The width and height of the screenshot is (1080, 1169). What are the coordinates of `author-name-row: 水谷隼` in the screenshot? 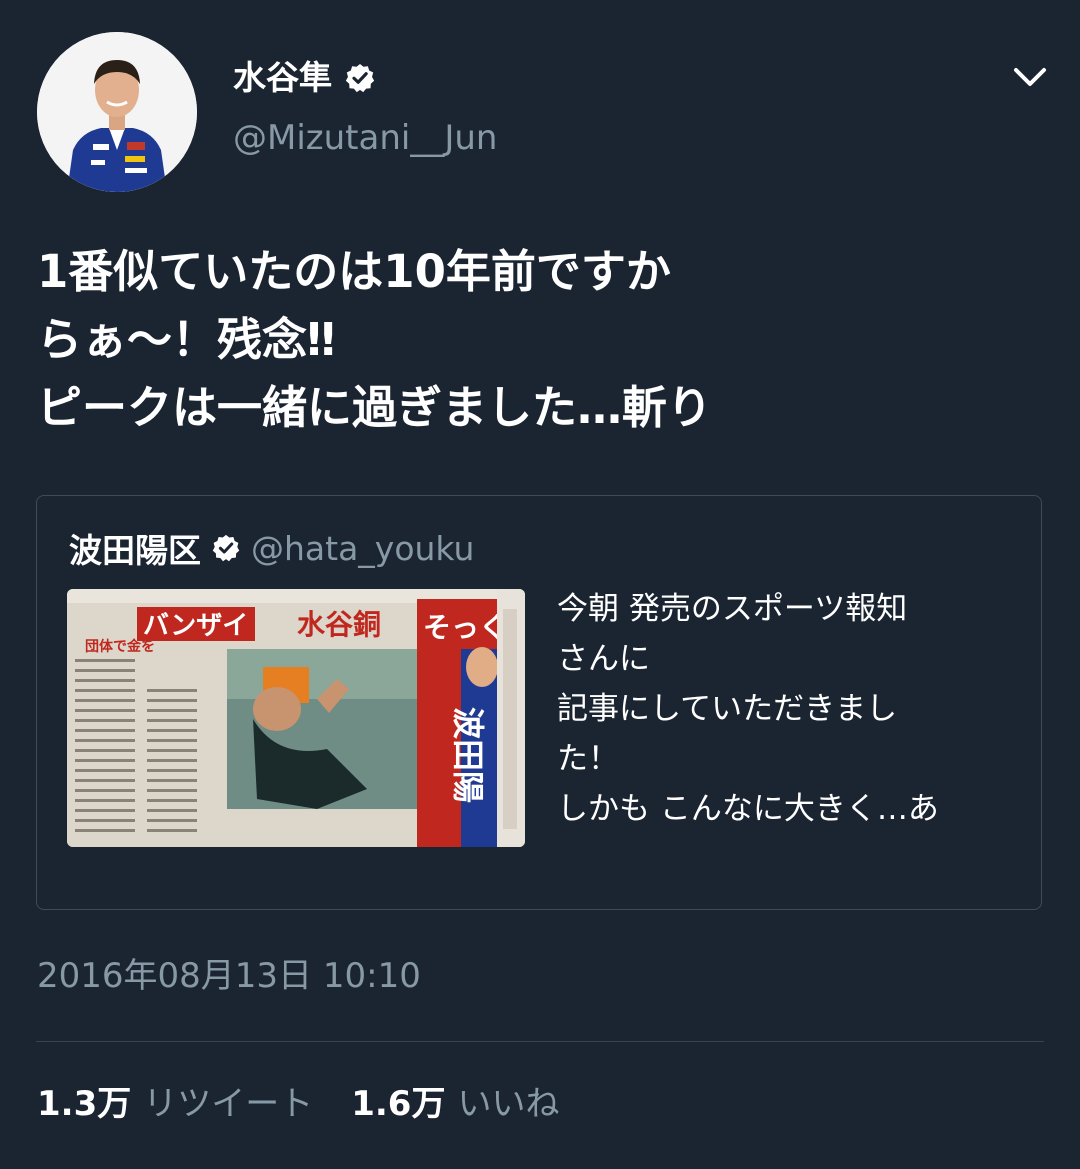 It's located at (304, 78).